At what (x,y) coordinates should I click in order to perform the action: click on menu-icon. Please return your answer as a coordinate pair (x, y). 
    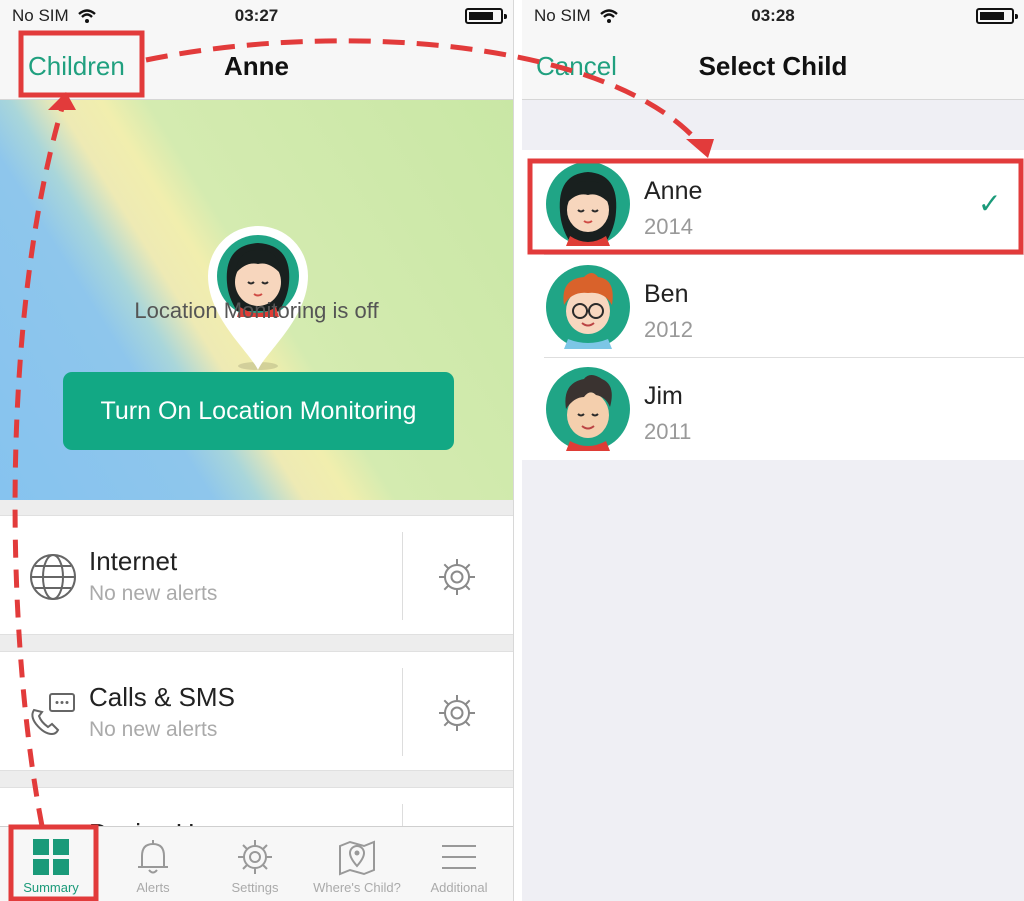
    Looking at the image, I should click on (459, 857).